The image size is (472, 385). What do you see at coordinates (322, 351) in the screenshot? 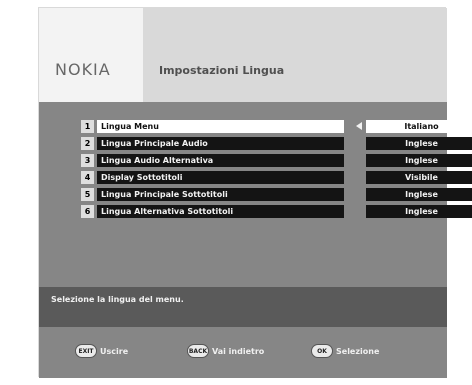
I see `ok-key-icon: OK` at bounding box center [322, 351].